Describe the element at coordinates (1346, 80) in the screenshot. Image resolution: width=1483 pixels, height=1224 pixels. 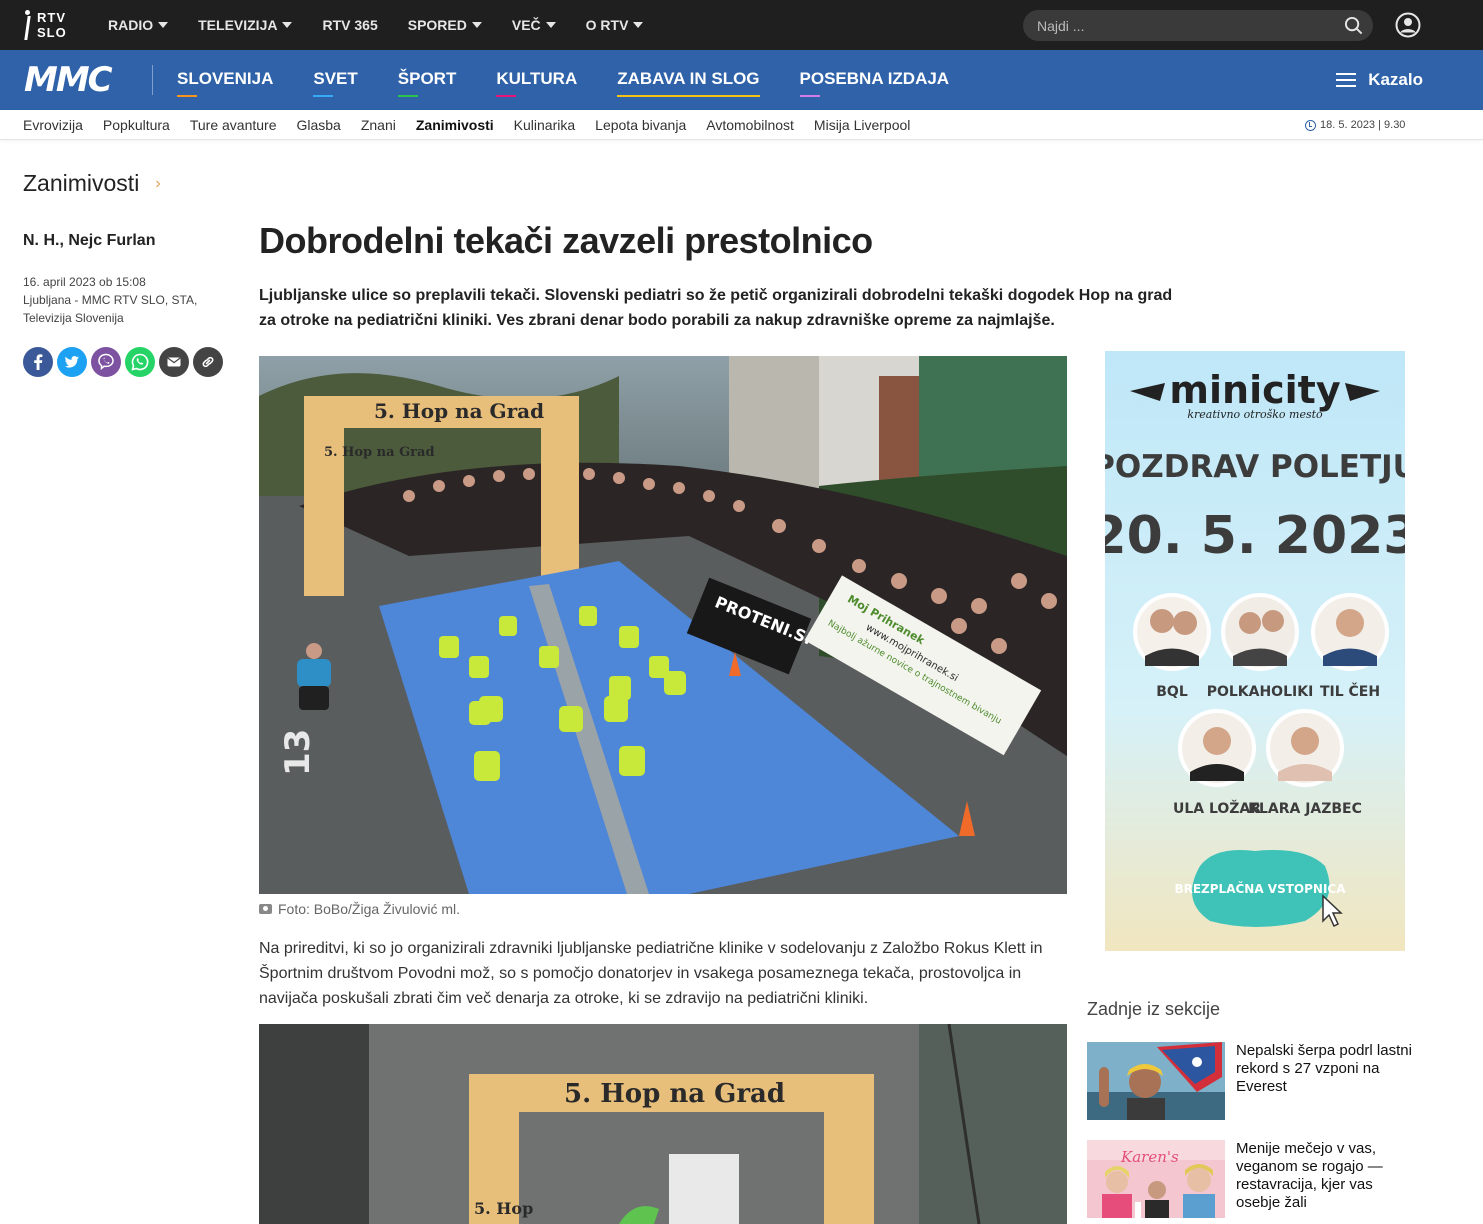
I see `hamburger-icon` at that location.